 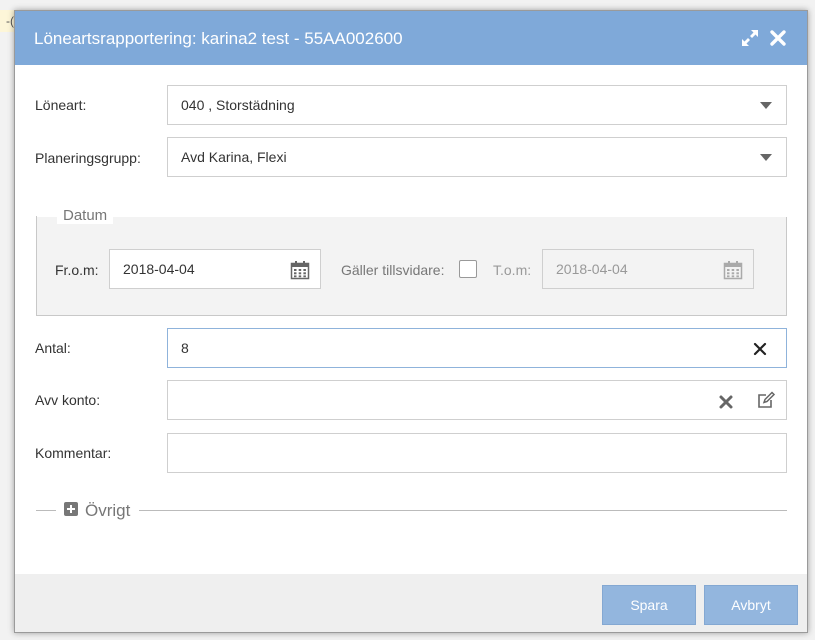 What do you see at coordinates (159, 269) in the screenshot?
I see `from-date-value: 2018-04-04` at bounding box center [159, 269].